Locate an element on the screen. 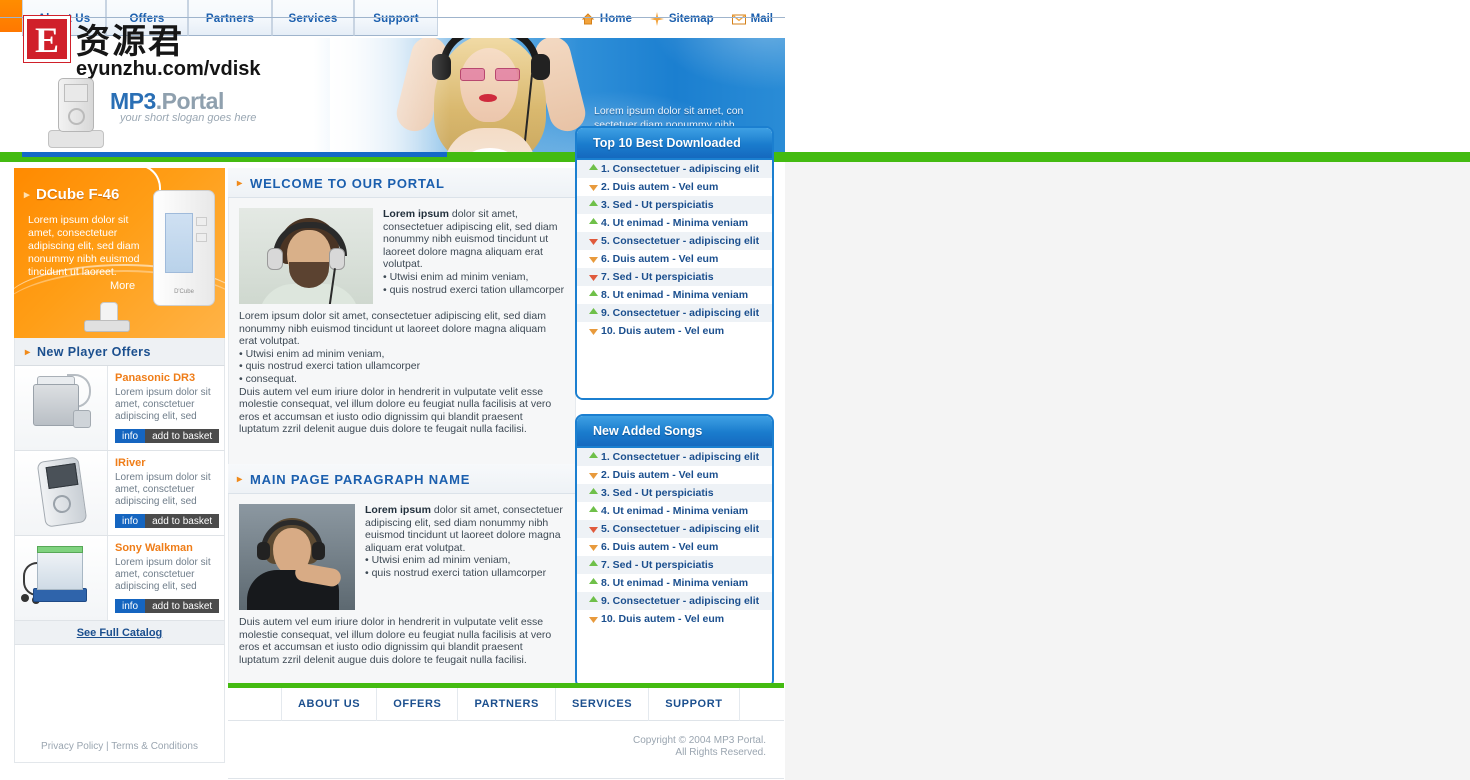 This screenshot has width=1470, height=780. footer-link-about-us: ABOUT US is located at coordinates (330, 704).